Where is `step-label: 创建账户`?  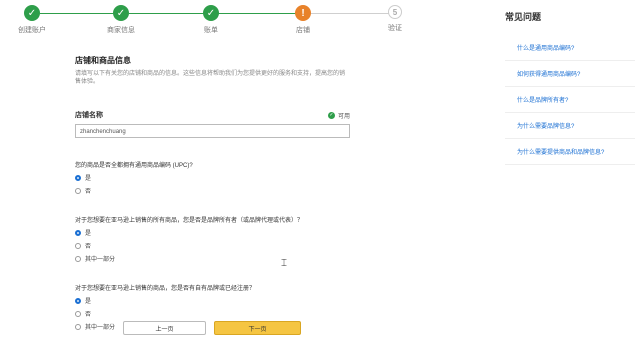 step-label: 创建账户 is located at coordinates (32, 30).